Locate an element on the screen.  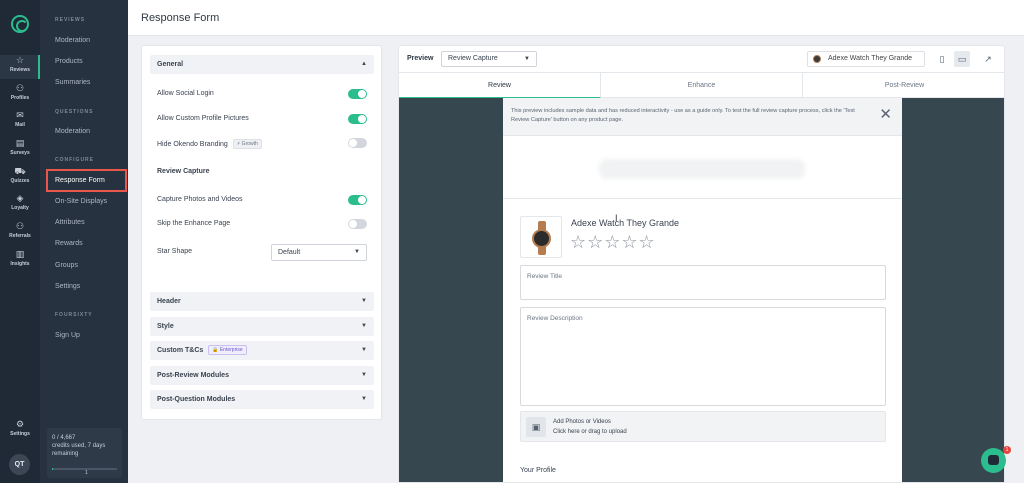
product-picker-label: Adexe Watch They Grande is located at coordinates (870, 58).